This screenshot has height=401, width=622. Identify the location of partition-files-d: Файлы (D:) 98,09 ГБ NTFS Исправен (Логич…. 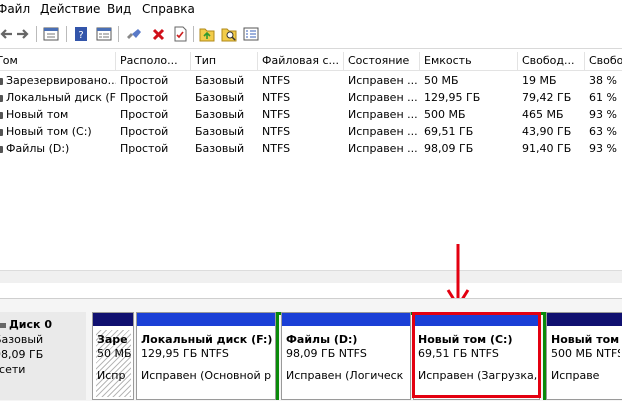
(346, 356).